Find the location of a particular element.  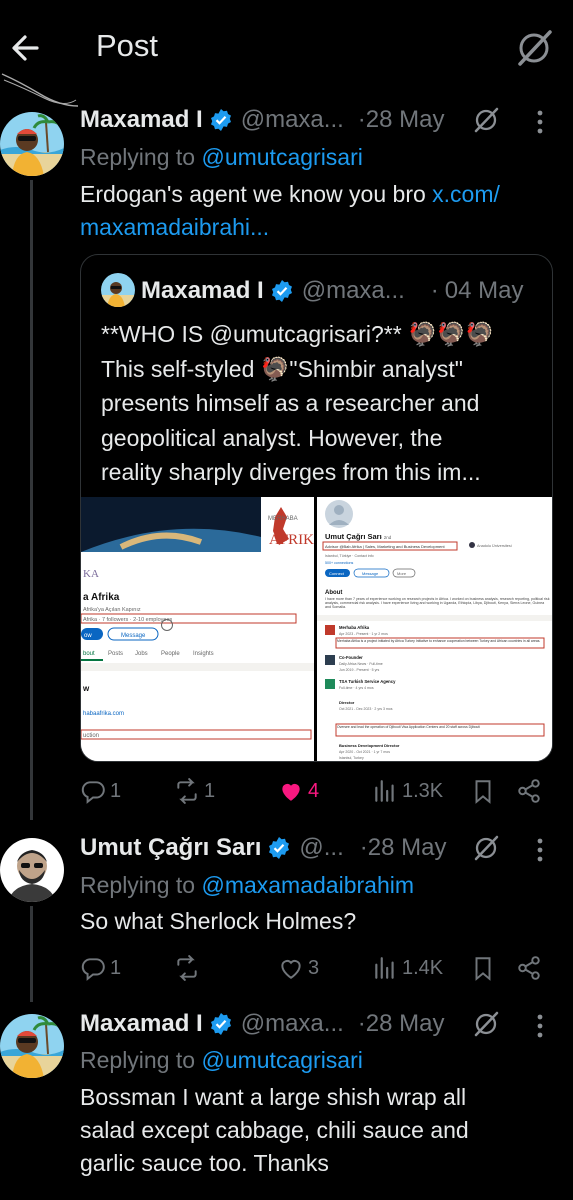

tweet-header: Maxamad I @maxa... · 28 May is located at coordinates (262, 1024).